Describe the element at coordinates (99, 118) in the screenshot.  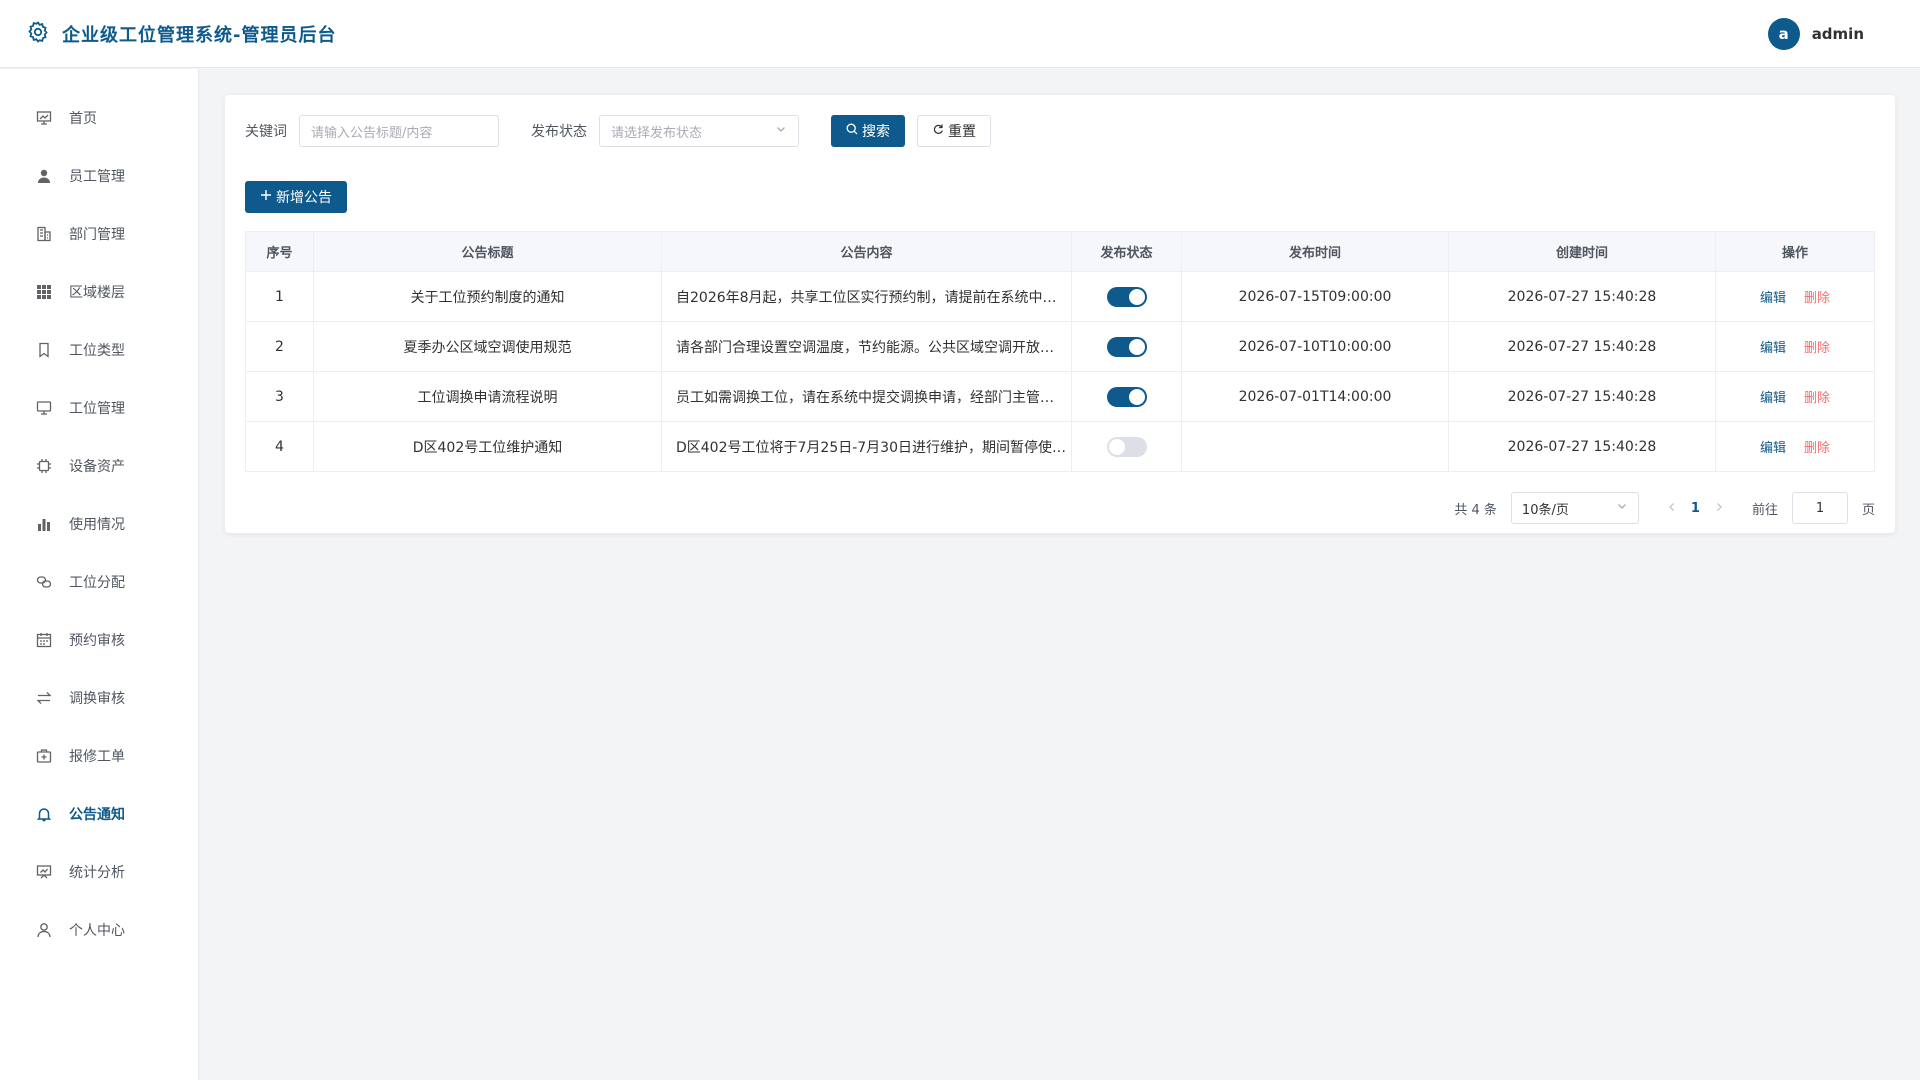
I see `sidebar-item-home: 首页` at that location.